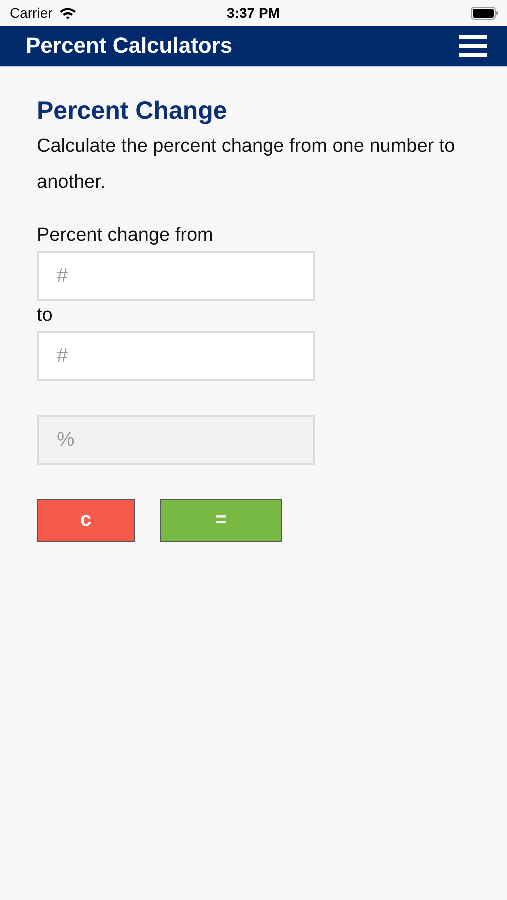 The height and width of the screenshot is (900, 507). What do you see at coordinates (176, 440) in the screenshot?
I see `result-field: %` at bounding box center [176, 440].